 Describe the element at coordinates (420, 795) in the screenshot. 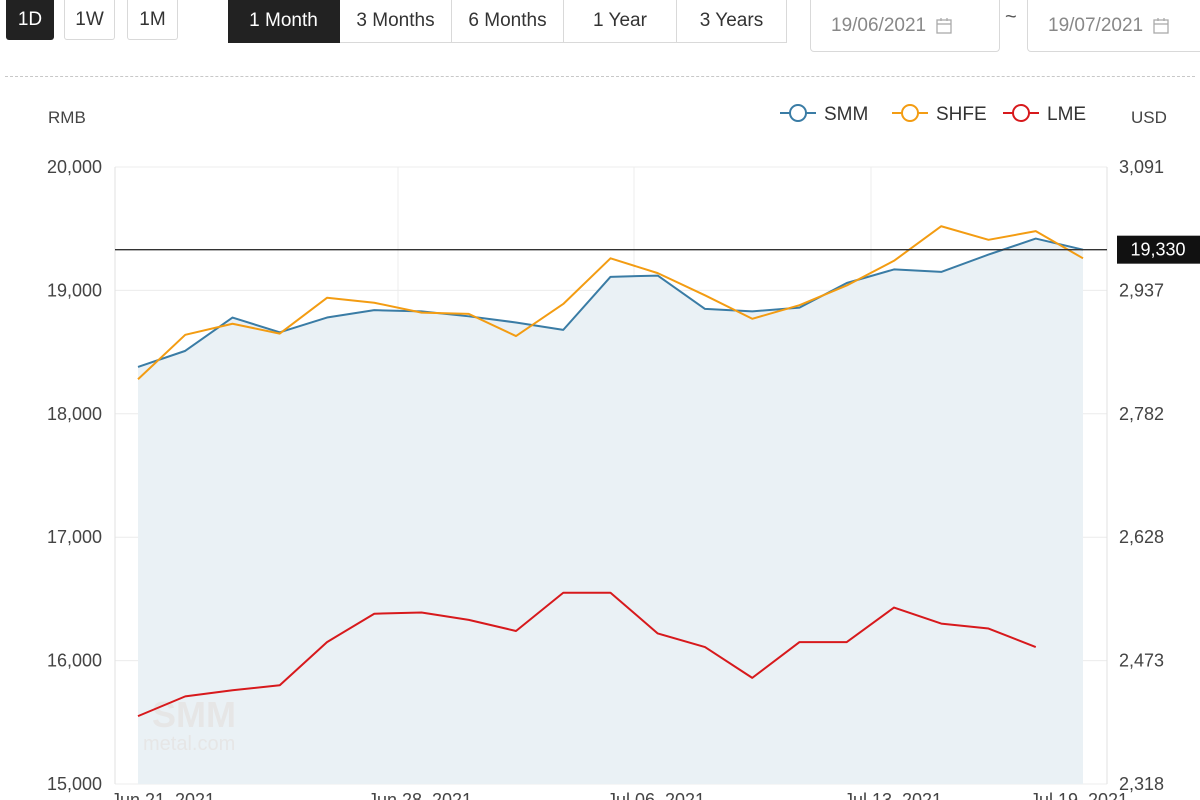

I see `x-axis-tick-label: Jun 28, 2021` at that location.